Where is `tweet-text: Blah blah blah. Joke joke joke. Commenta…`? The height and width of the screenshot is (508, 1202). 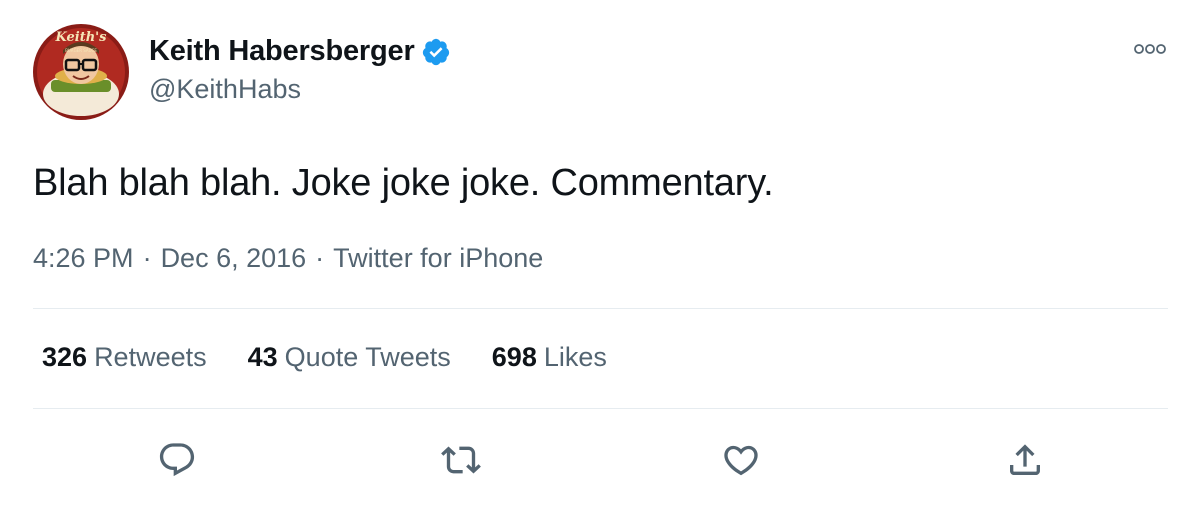 tweet-text: Blah blah blah. Joke joke joke. Commenta… is located at coordinates (403, 183).